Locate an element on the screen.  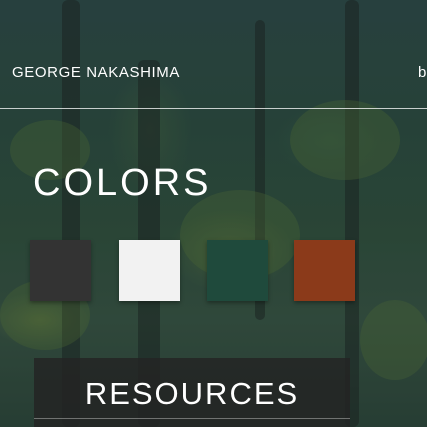
color-swatch-white is located at coordinates (149, 270).